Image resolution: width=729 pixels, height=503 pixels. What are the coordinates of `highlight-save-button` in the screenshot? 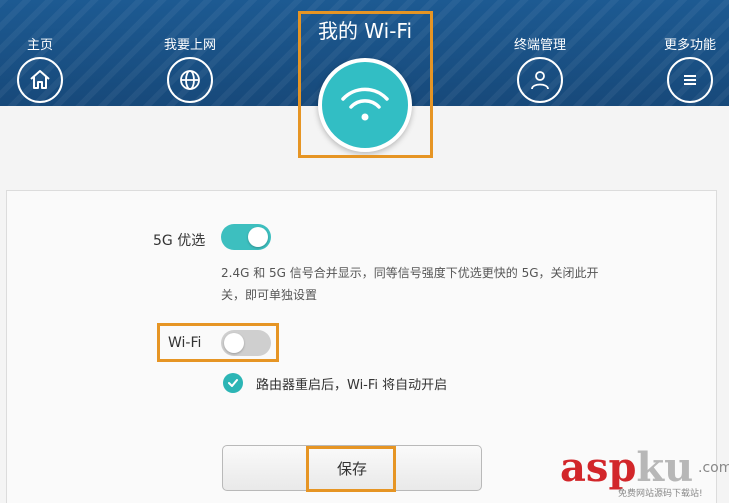 It's located at (351, 469).